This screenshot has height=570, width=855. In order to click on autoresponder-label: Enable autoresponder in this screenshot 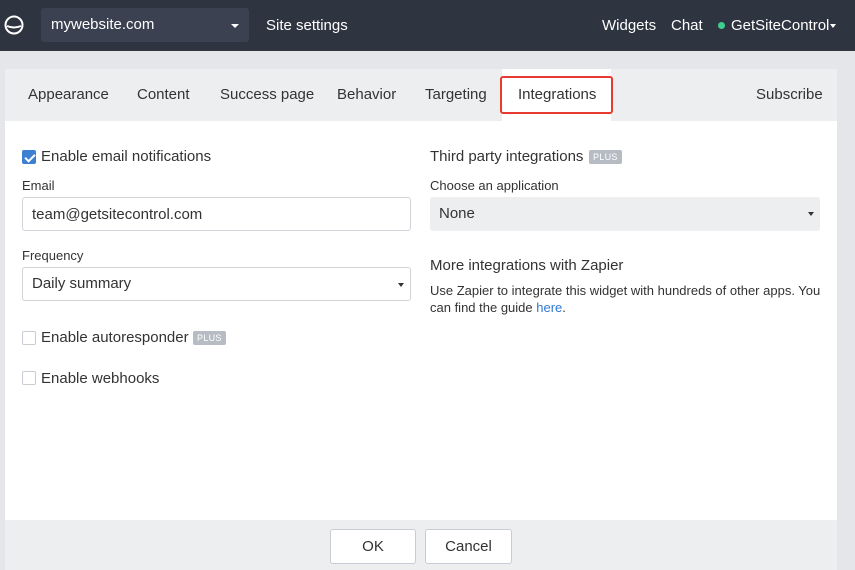, I will do `click(115, 337)`.